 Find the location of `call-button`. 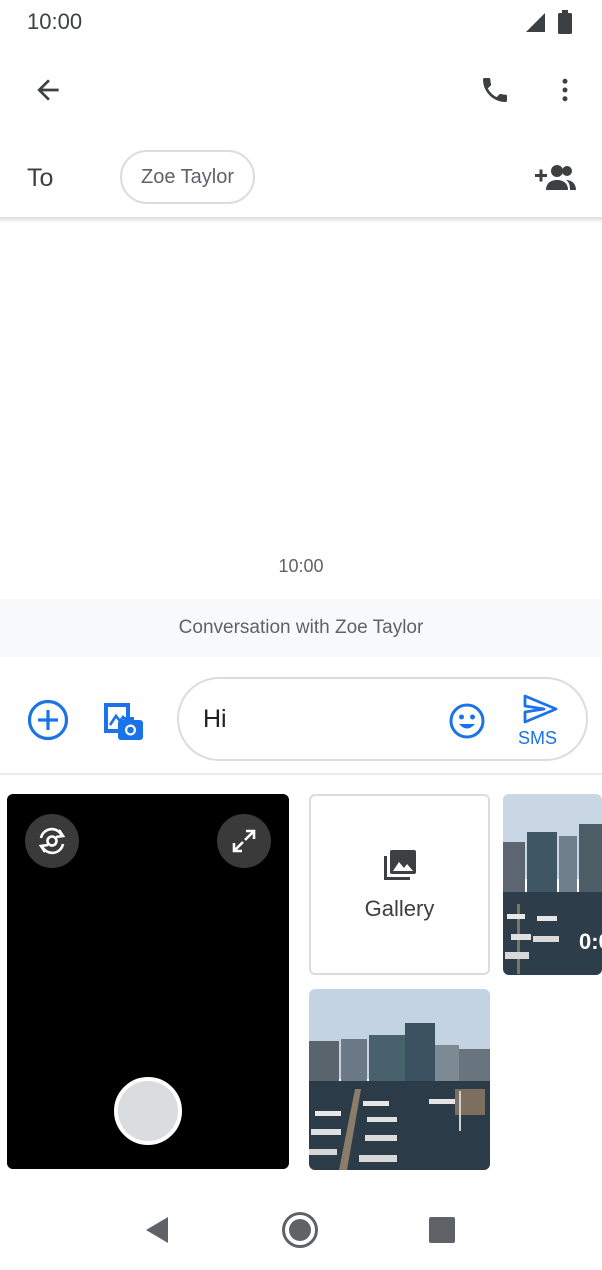

call-button is located at coordinates (495, 90).